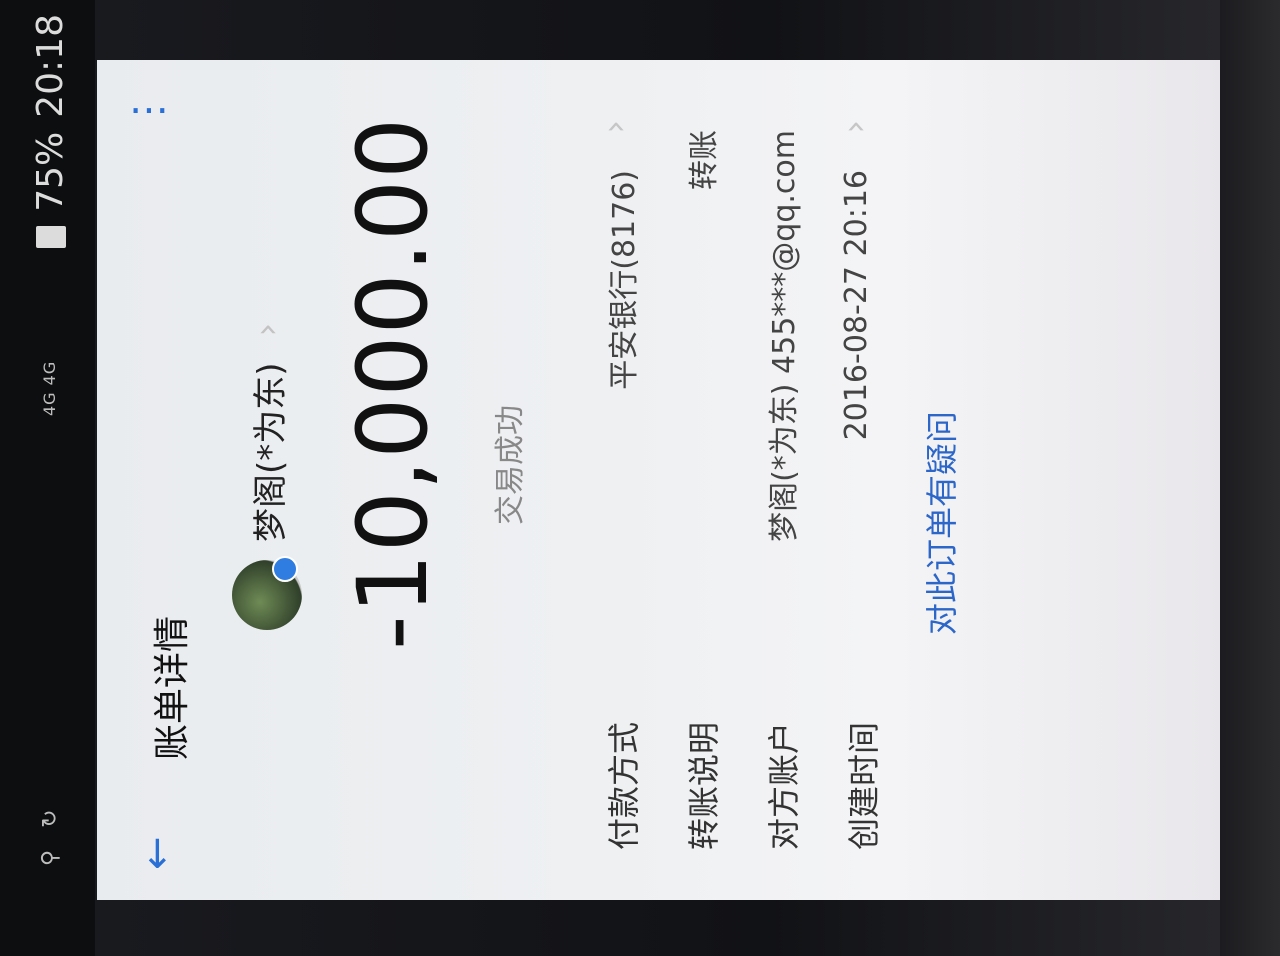 This screenshot has width=1280, height=956. What do you see at coordinates (50, 171) in the screenshot?
I see `battery-percent: 75%` at bounding box center [50, 171].